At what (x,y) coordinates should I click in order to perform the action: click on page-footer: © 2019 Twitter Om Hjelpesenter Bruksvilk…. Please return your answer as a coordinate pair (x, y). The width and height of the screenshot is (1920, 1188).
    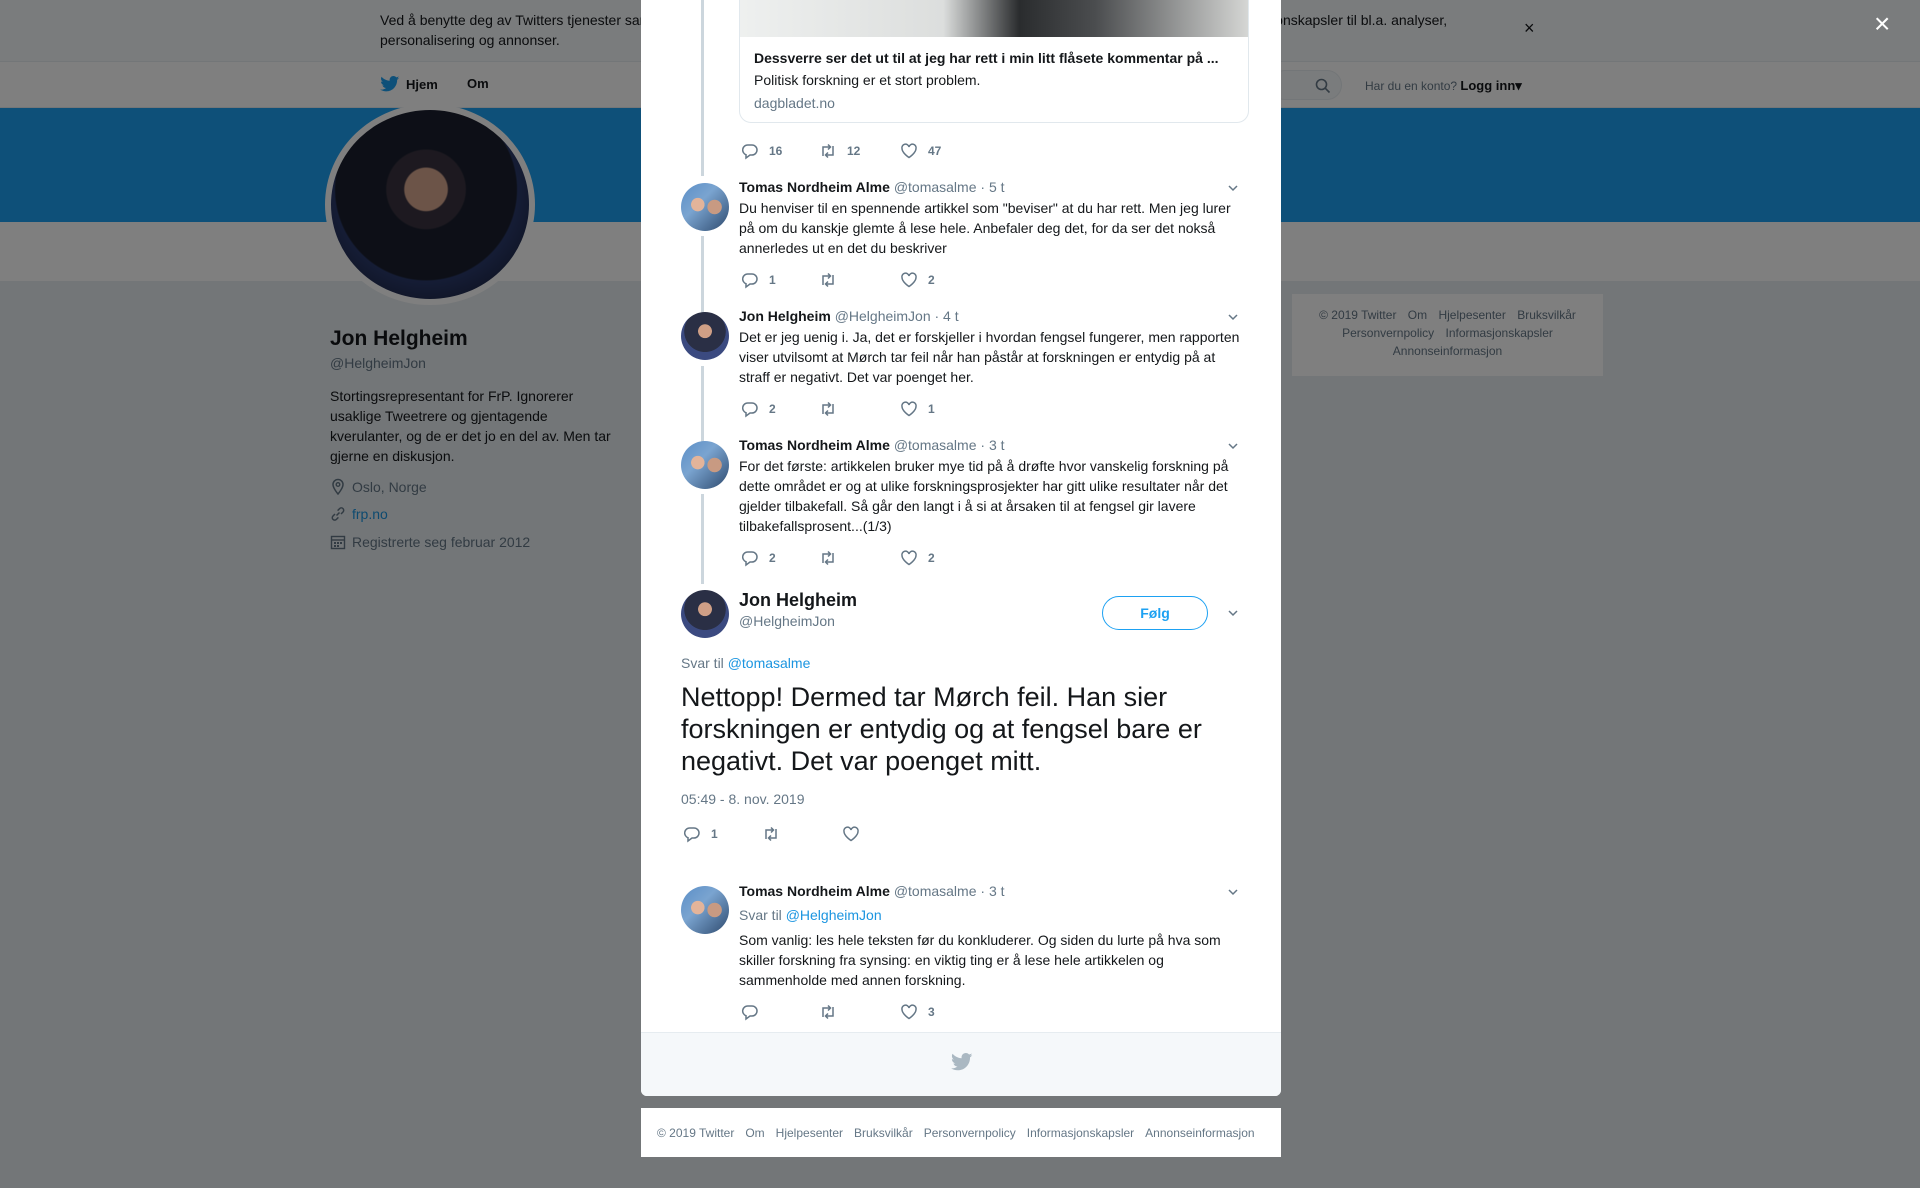
    Looking at the image, I should click on (961, 1132).